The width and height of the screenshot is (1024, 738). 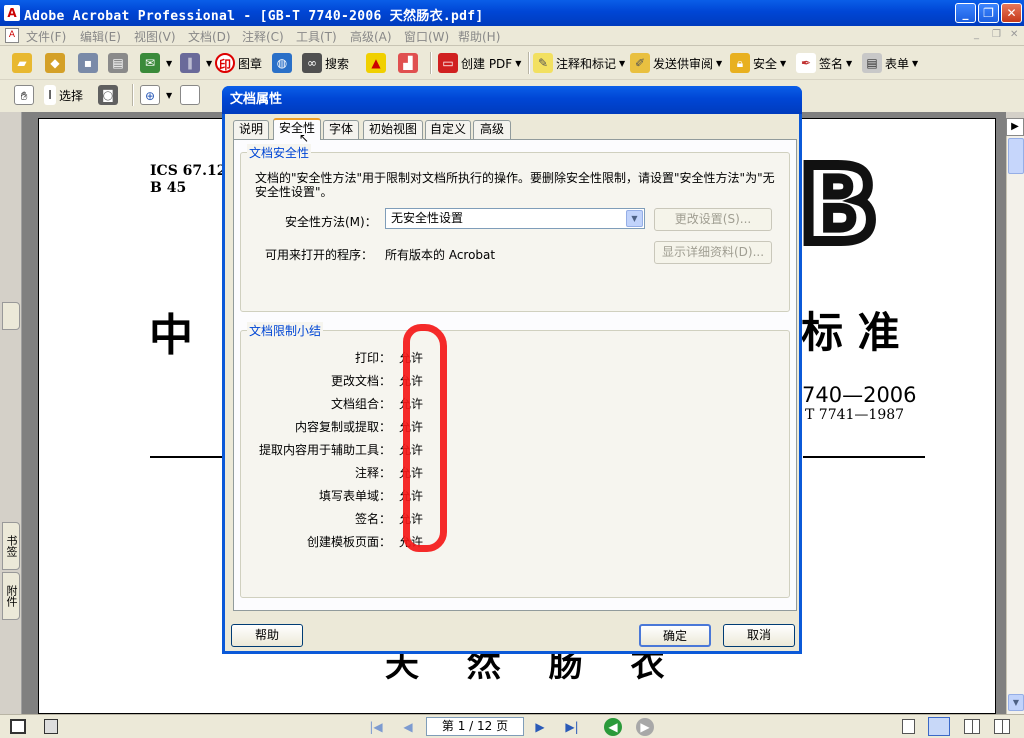 I want to click on menu-help: 帮助(H), so click(x=479, y=36).